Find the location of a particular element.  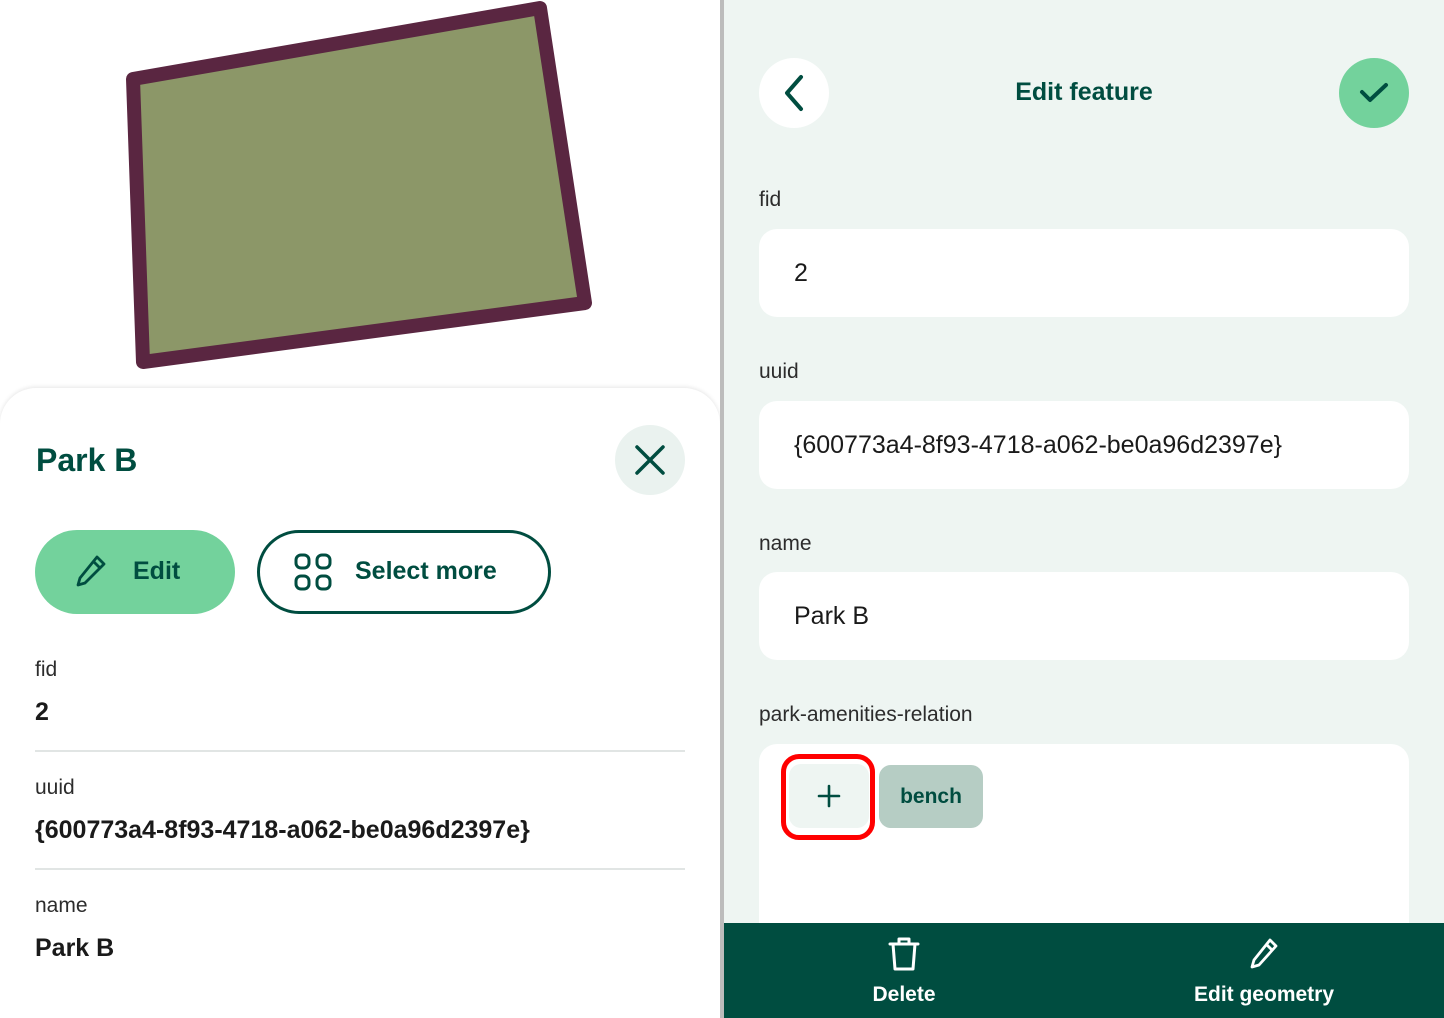

save-button is located at coordinates (1374, 93).